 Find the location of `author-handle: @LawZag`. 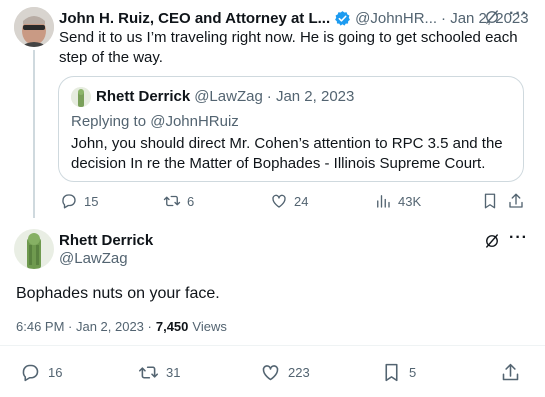

author-handle: @LawZag is located at coordinates (93, 258).